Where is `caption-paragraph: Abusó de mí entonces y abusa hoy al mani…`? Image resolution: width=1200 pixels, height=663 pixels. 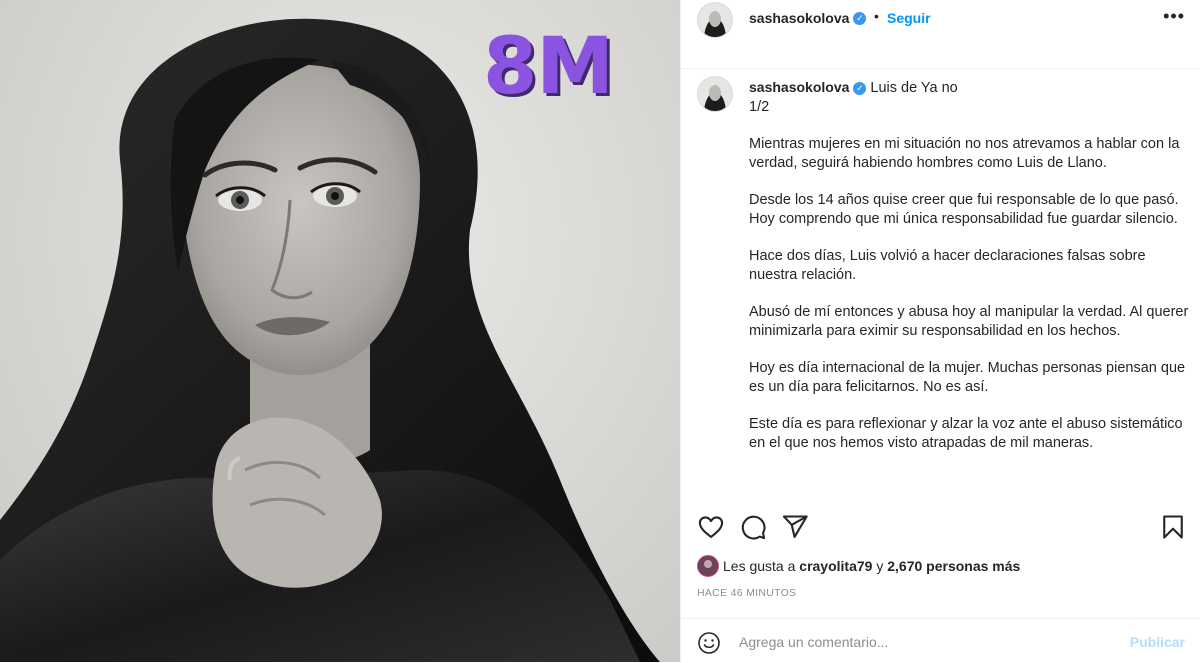 caption-paragraph: Abusó de mí entonces y abusa hoy al mani… is located at coordinates (969, 321).